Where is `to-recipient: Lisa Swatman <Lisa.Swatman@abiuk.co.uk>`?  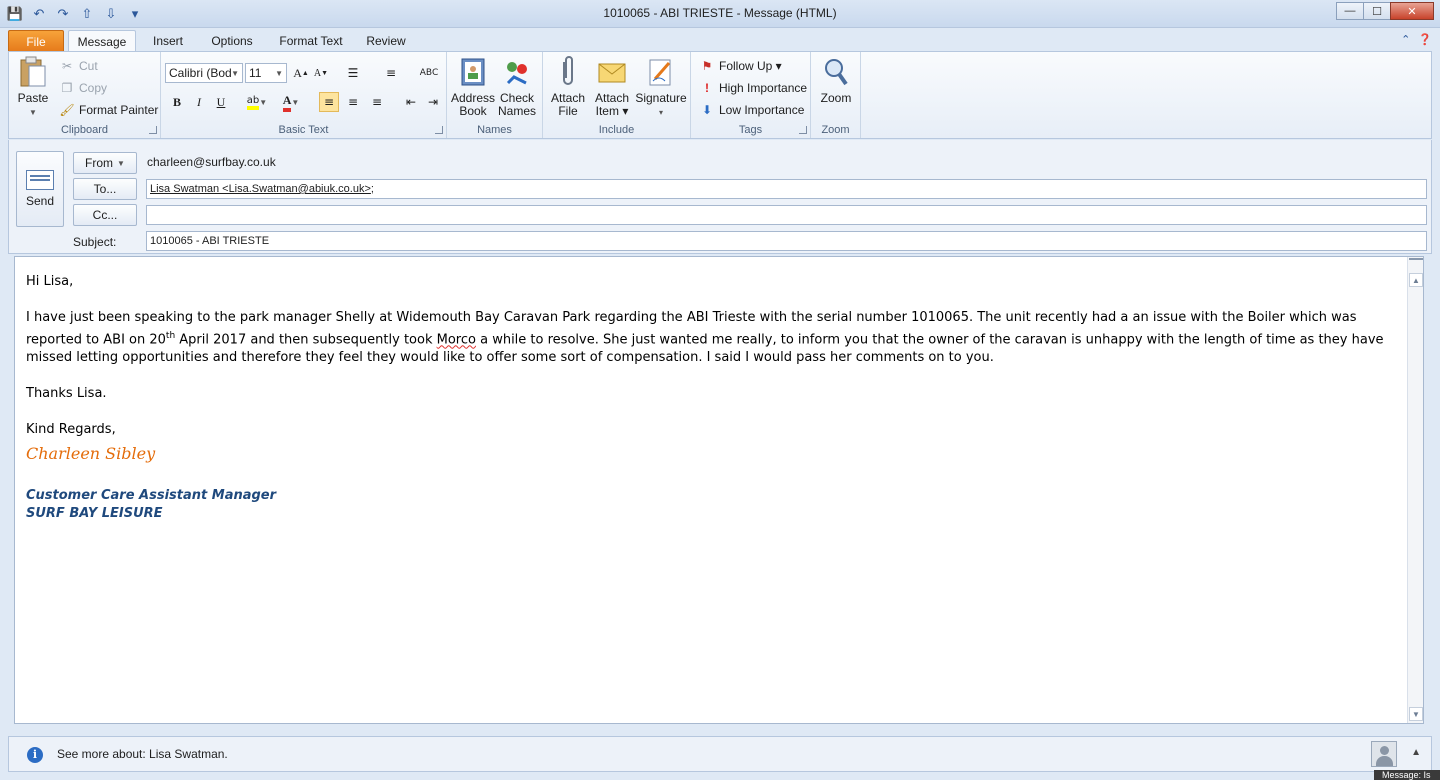 to-recipient: Lisa Swatman <Lisa.Swatman@abiuk.co.uk> is located at coordinates (260, 189).